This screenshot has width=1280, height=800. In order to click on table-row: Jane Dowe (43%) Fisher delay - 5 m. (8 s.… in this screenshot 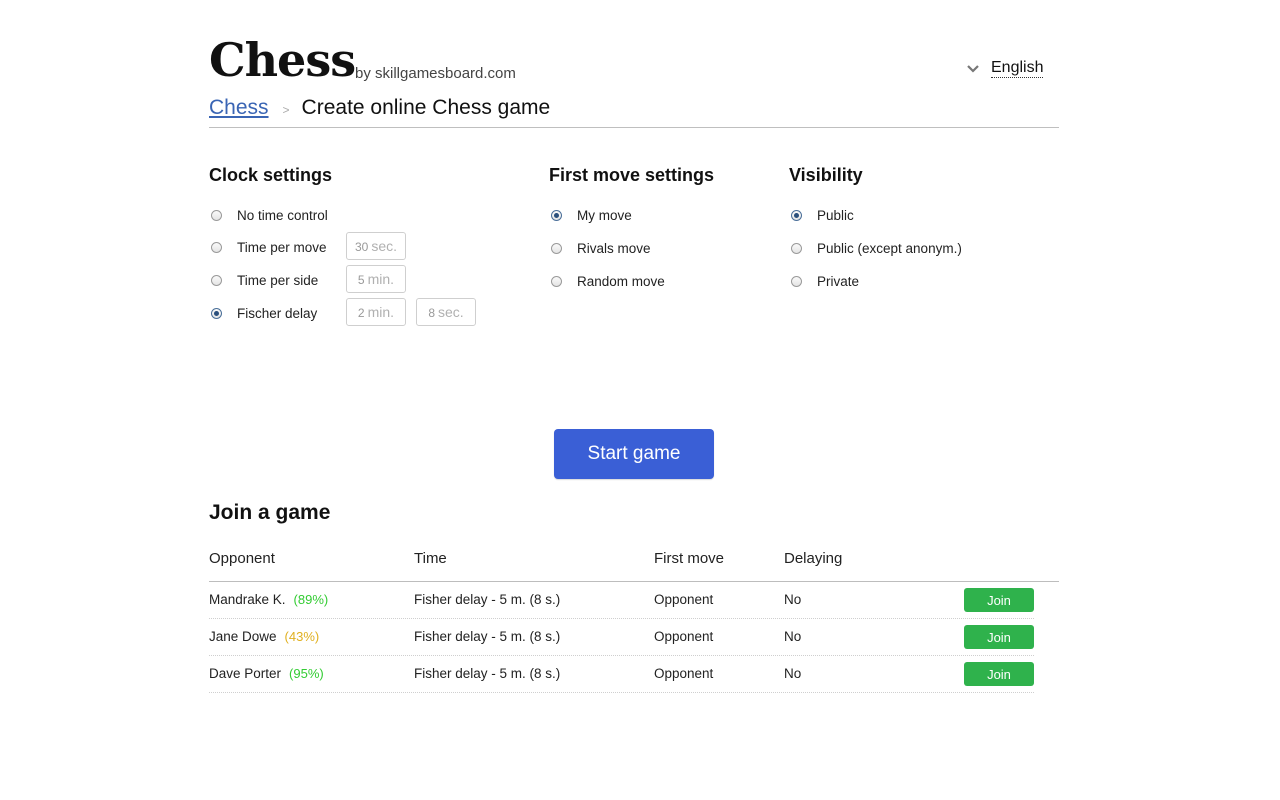, I will do `click(621, 637)`.